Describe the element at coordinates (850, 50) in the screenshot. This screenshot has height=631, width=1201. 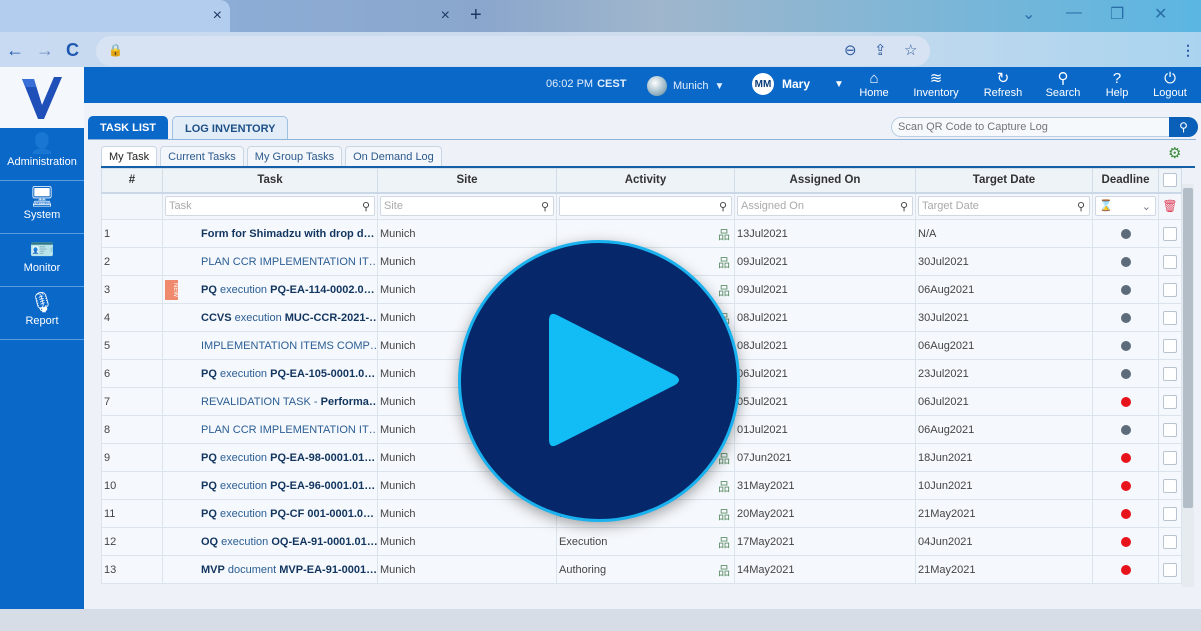
I see `zoom-out-icon: ⊖` at that location.